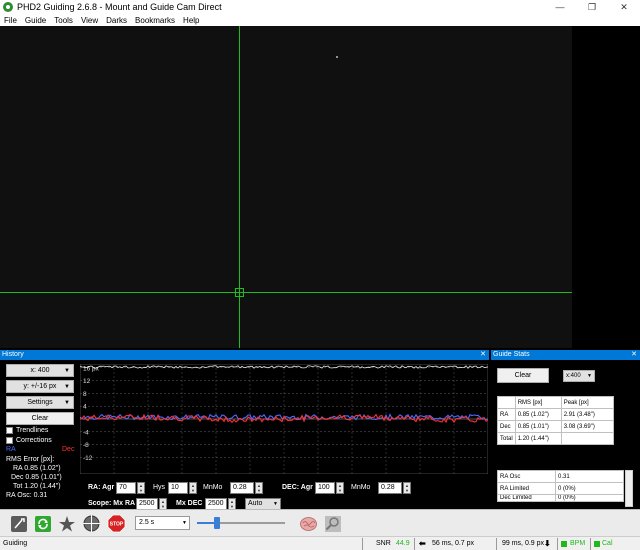  Describe the element at coordinates (30, 459) in the screenshot. I see `rms-error-label: RMS Error [px]:` at that location.